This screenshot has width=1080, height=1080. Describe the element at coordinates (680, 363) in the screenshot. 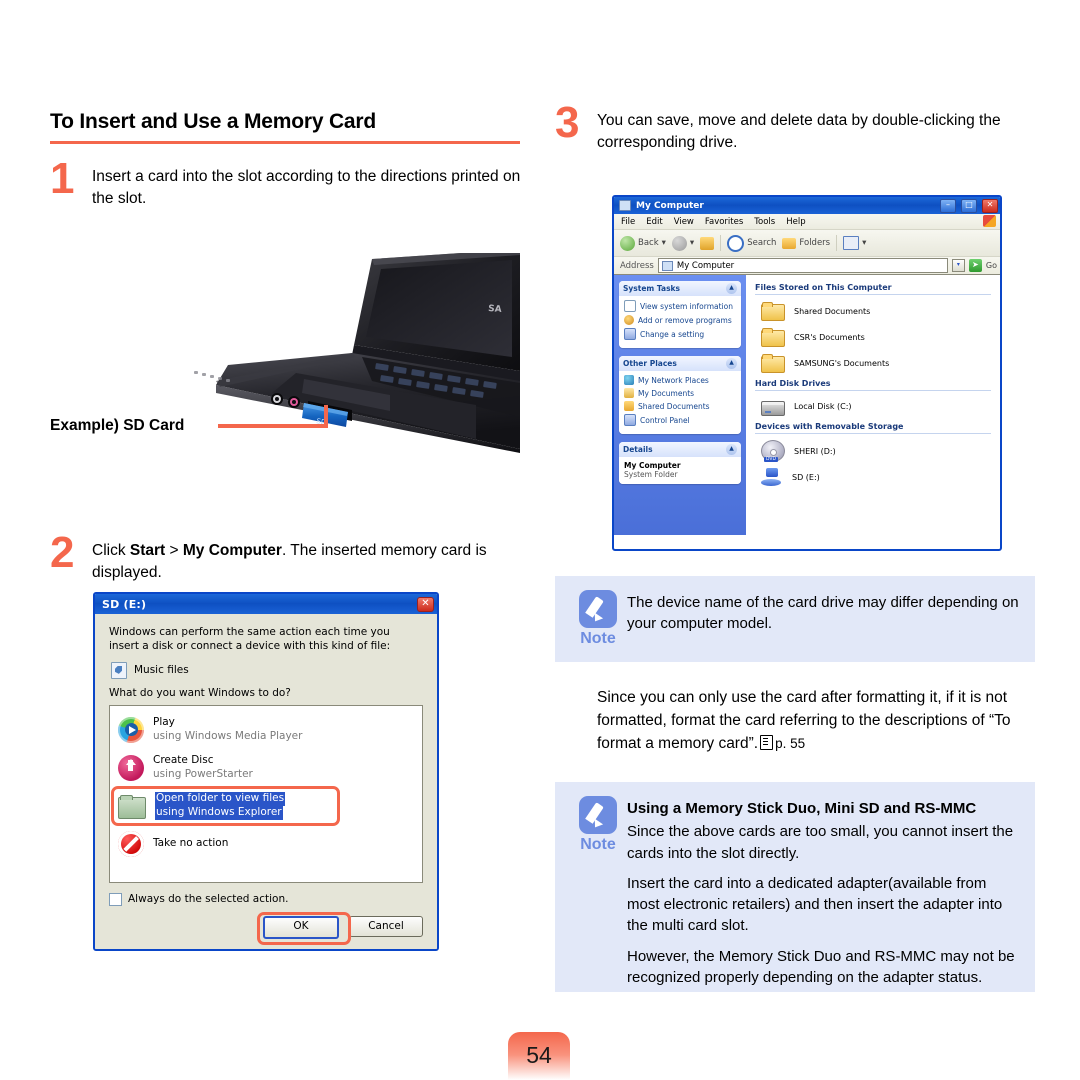

I see `pane-header: Other Places ▲` at that location.